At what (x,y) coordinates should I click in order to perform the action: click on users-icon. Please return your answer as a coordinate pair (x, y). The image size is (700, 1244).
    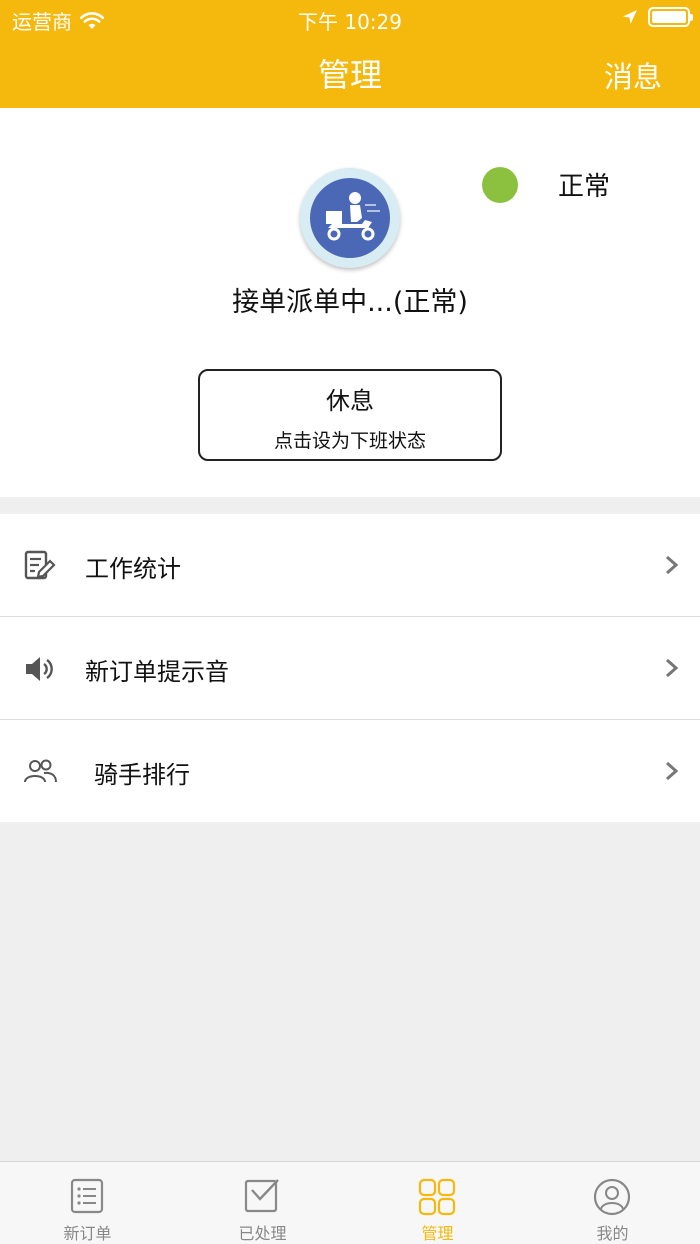
    Looking at the image, I should click on (40, 771).